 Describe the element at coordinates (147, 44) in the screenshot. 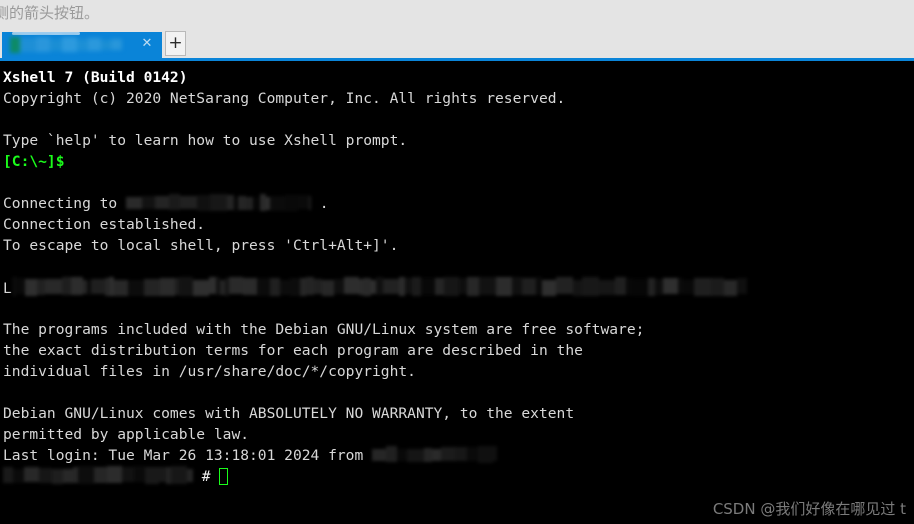

I see `tab-close-icon: ✕` at that location.